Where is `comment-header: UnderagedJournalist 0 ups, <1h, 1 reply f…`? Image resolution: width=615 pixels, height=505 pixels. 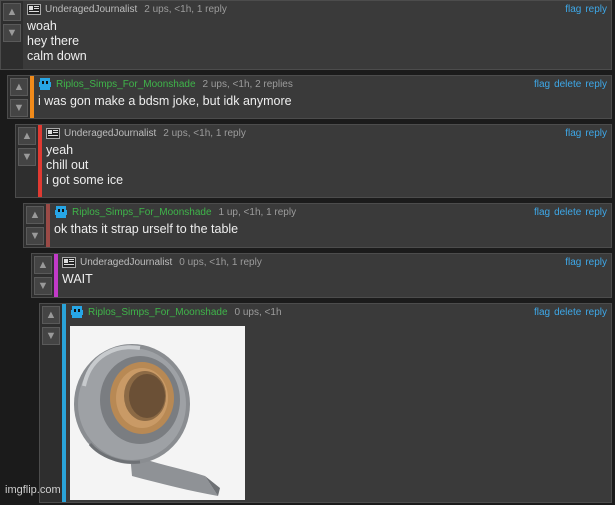 comment-header: UnderagedJournalist 0 ups, <1h, 1 reply f… is located at coordinates (334, 263).